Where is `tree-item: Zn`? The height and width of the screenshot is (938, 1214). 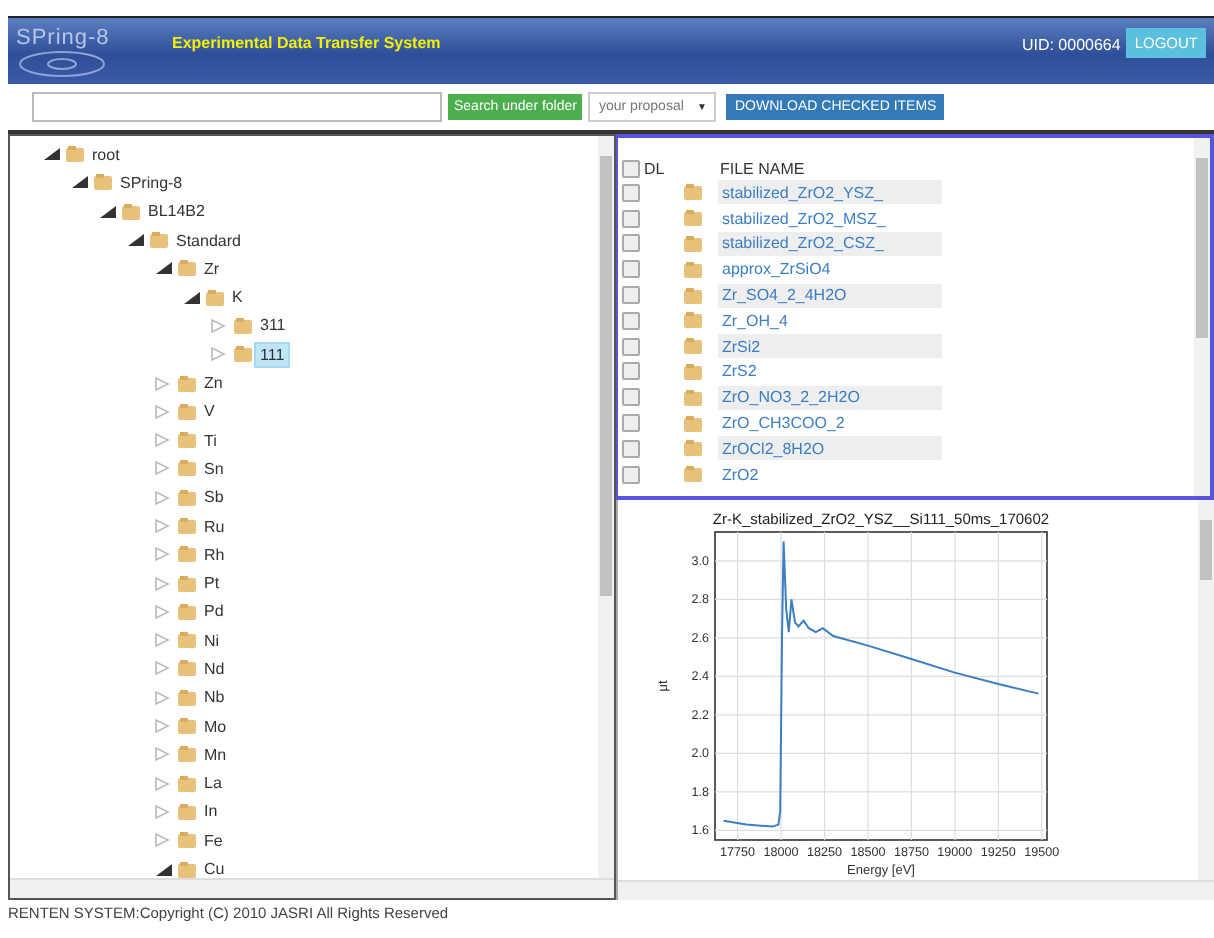 tree-item: Zn is located at coordinates (213, 383).